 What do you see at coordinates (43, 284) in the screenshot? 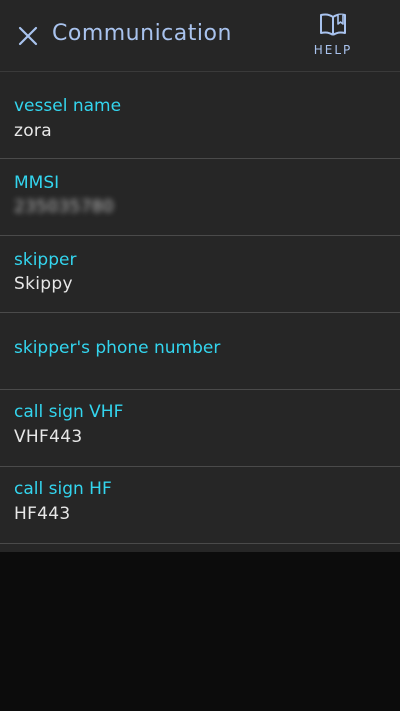
I see `field-value: Skippy` at bounding box center [43, 284].